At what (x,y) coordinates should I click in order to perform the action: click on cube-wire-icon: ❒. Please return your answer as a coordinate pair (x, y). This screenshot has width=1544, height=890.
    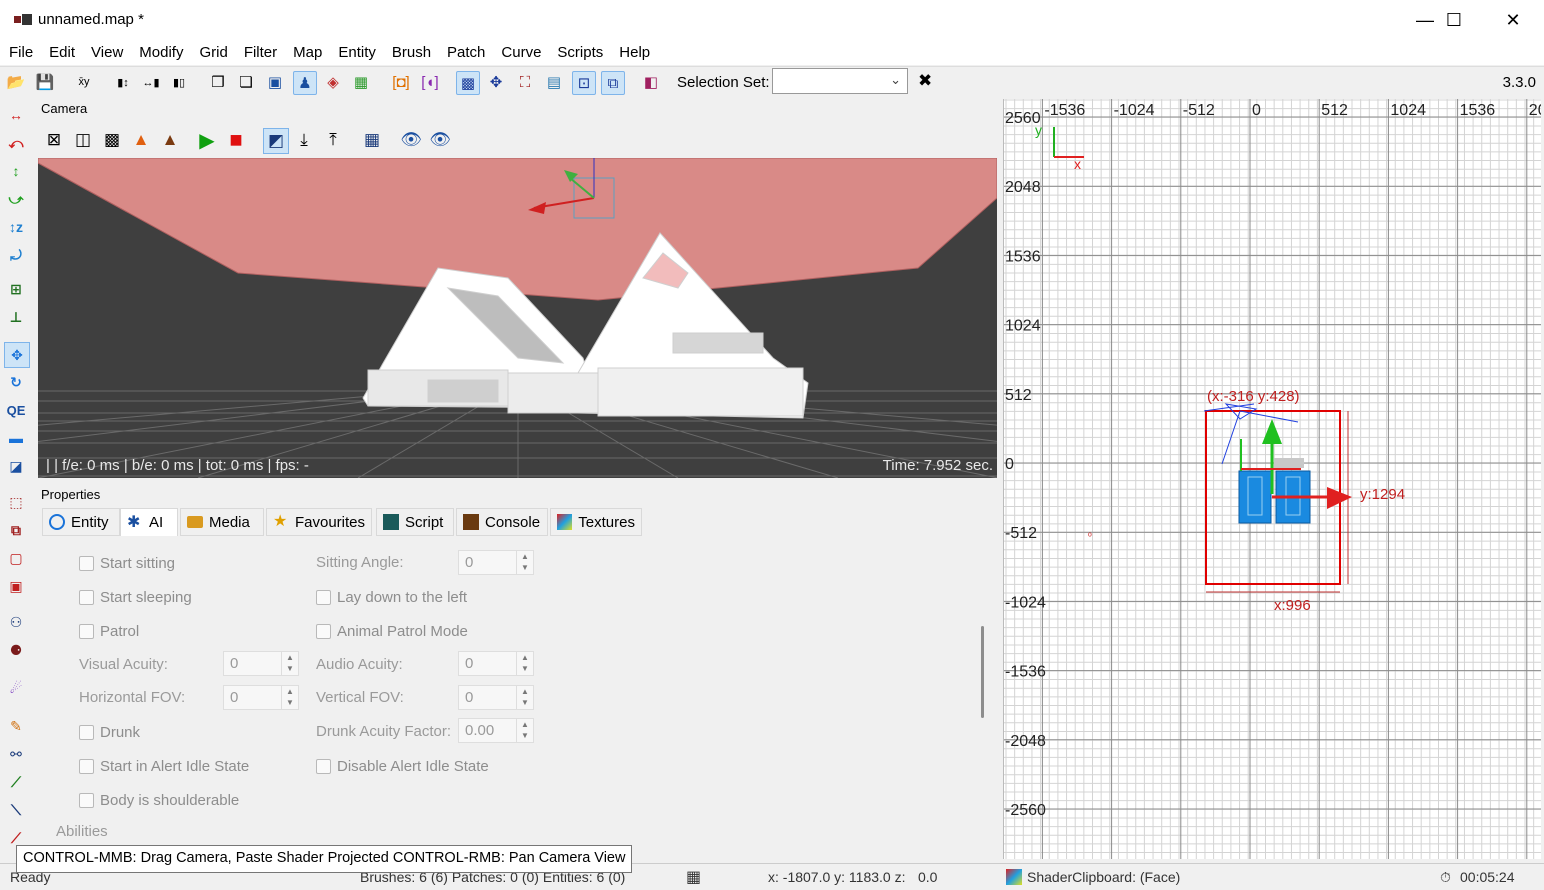
    Looking at the image, I should click on (218, 82).